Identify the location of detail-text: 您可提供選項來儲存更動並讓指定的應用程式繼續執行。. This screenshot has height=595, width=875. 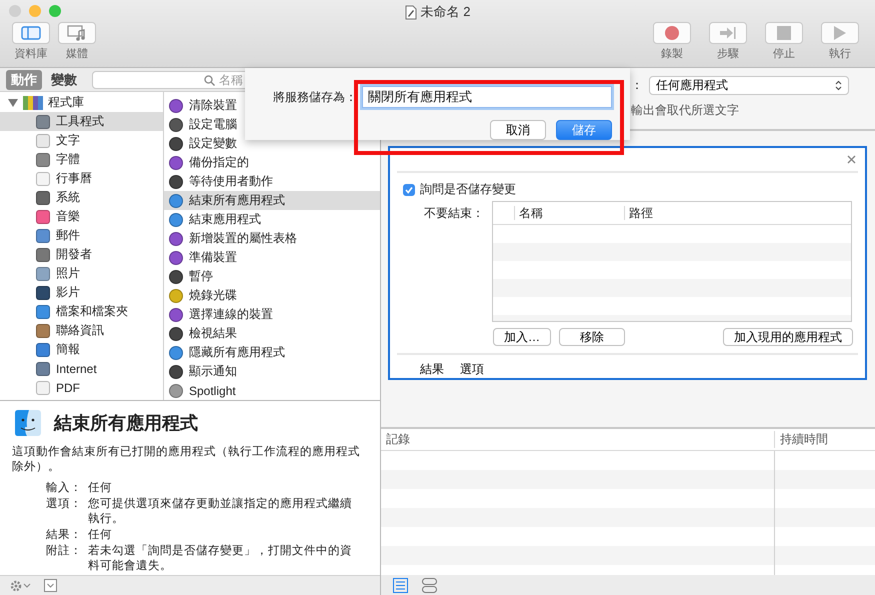
(220, 512).